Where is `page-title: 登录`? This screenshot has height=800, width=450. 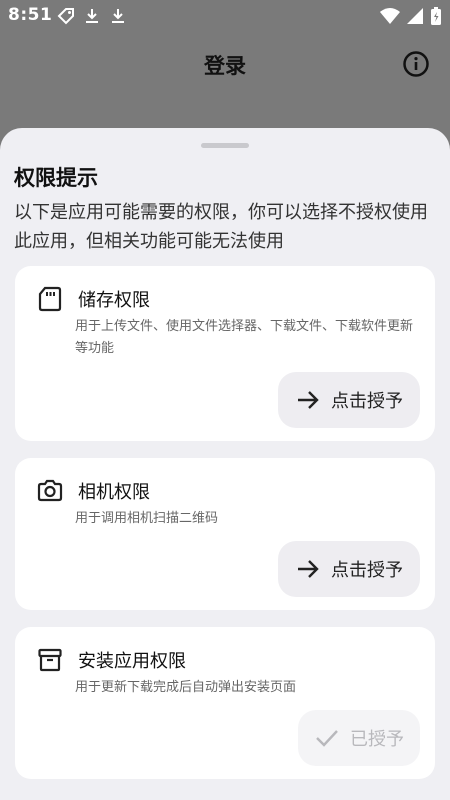 page-title: 登录 is located at coordinates (225, 66).